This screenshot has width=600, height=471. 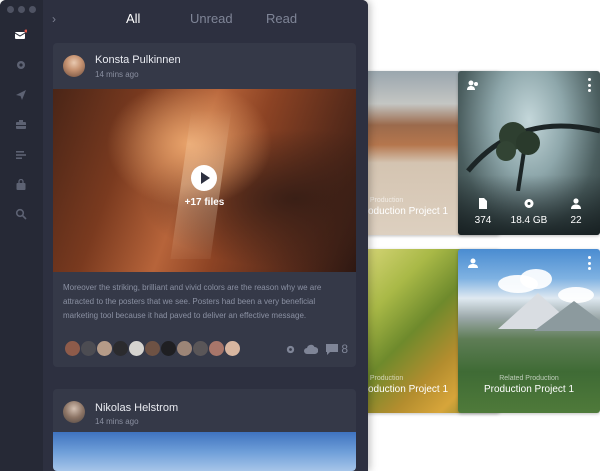 What do you see at coordinates (133, 18) in the screenshot?
I see `tab-all: All` at bounding box center [133, 18].